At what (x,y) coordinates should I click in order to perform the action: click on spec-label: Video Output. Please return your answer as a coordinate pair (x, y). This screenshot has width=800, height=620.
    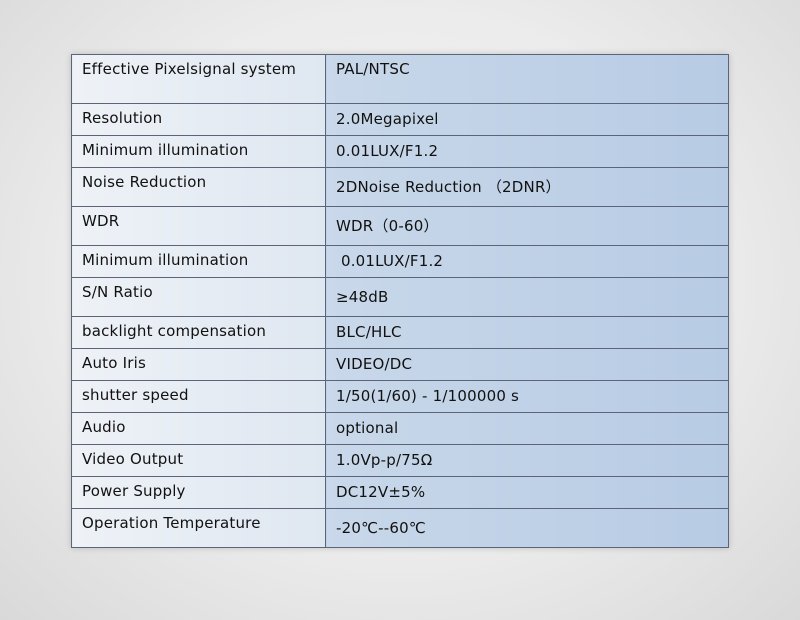
    Looking at the image, I should click on (198, 460).